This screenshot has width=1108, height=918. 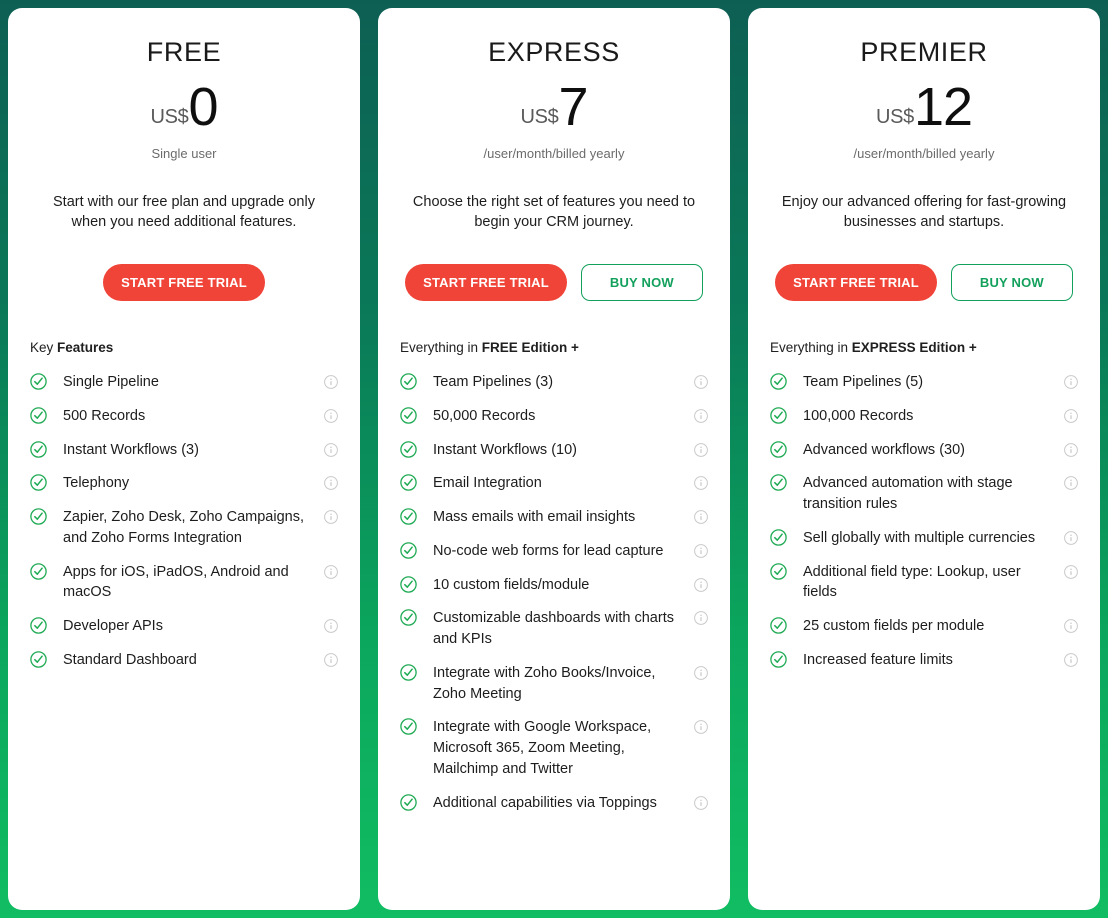 What do you see at coordinates (924, 383) in the screenshot?
I see `feature-item: Team Pipelines (5)` at bounding box center [924, 383].